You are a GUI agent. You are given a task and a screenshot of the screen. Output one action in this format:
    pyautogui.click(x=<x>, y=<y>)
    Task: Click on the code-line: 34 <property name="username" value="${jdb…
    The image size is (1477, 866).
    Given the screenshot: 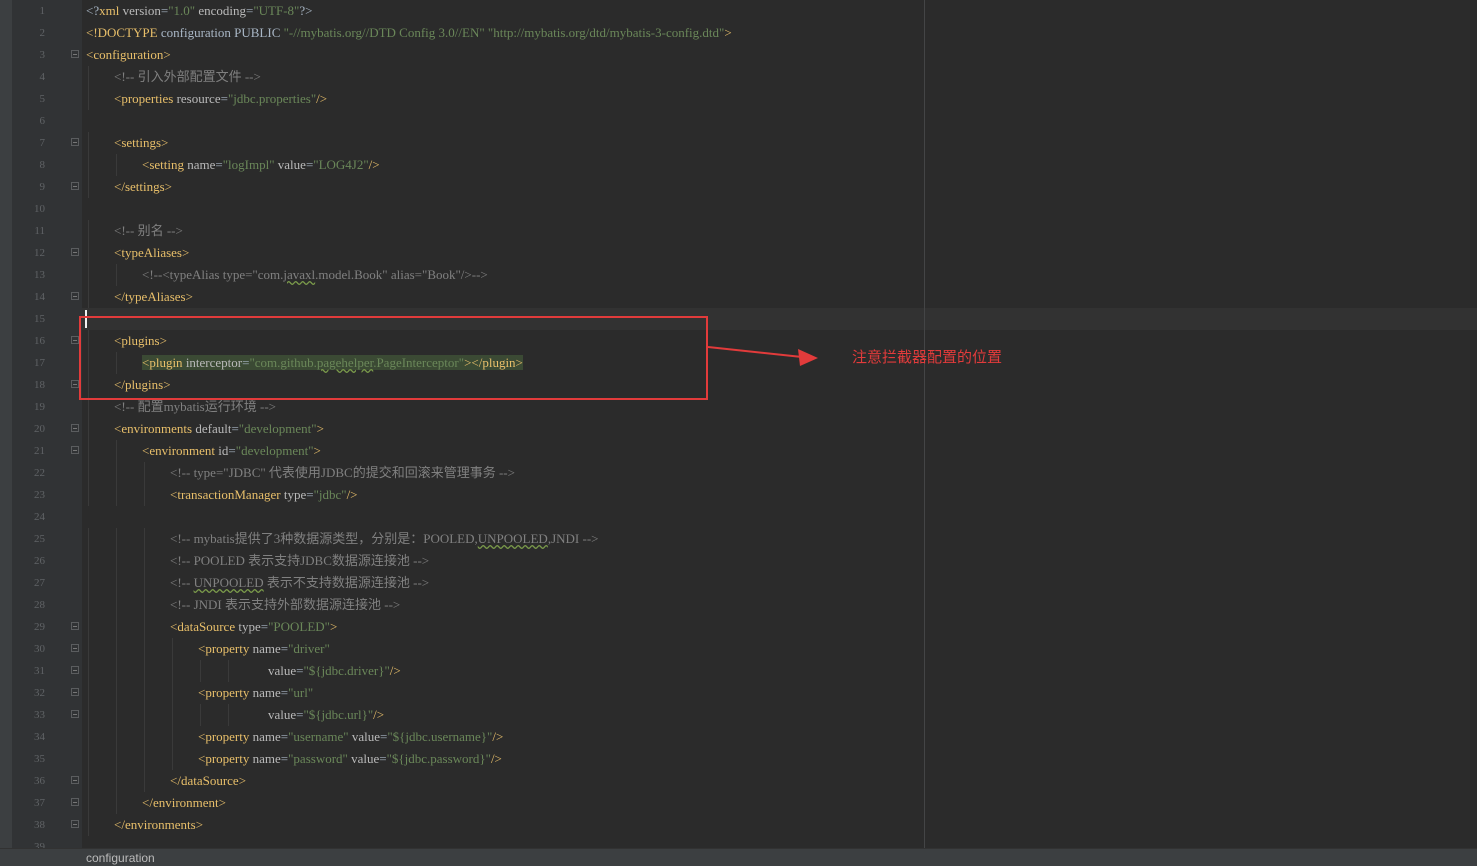 What is the action you would take?
    pyautogui.click(x=738, y=737)
    